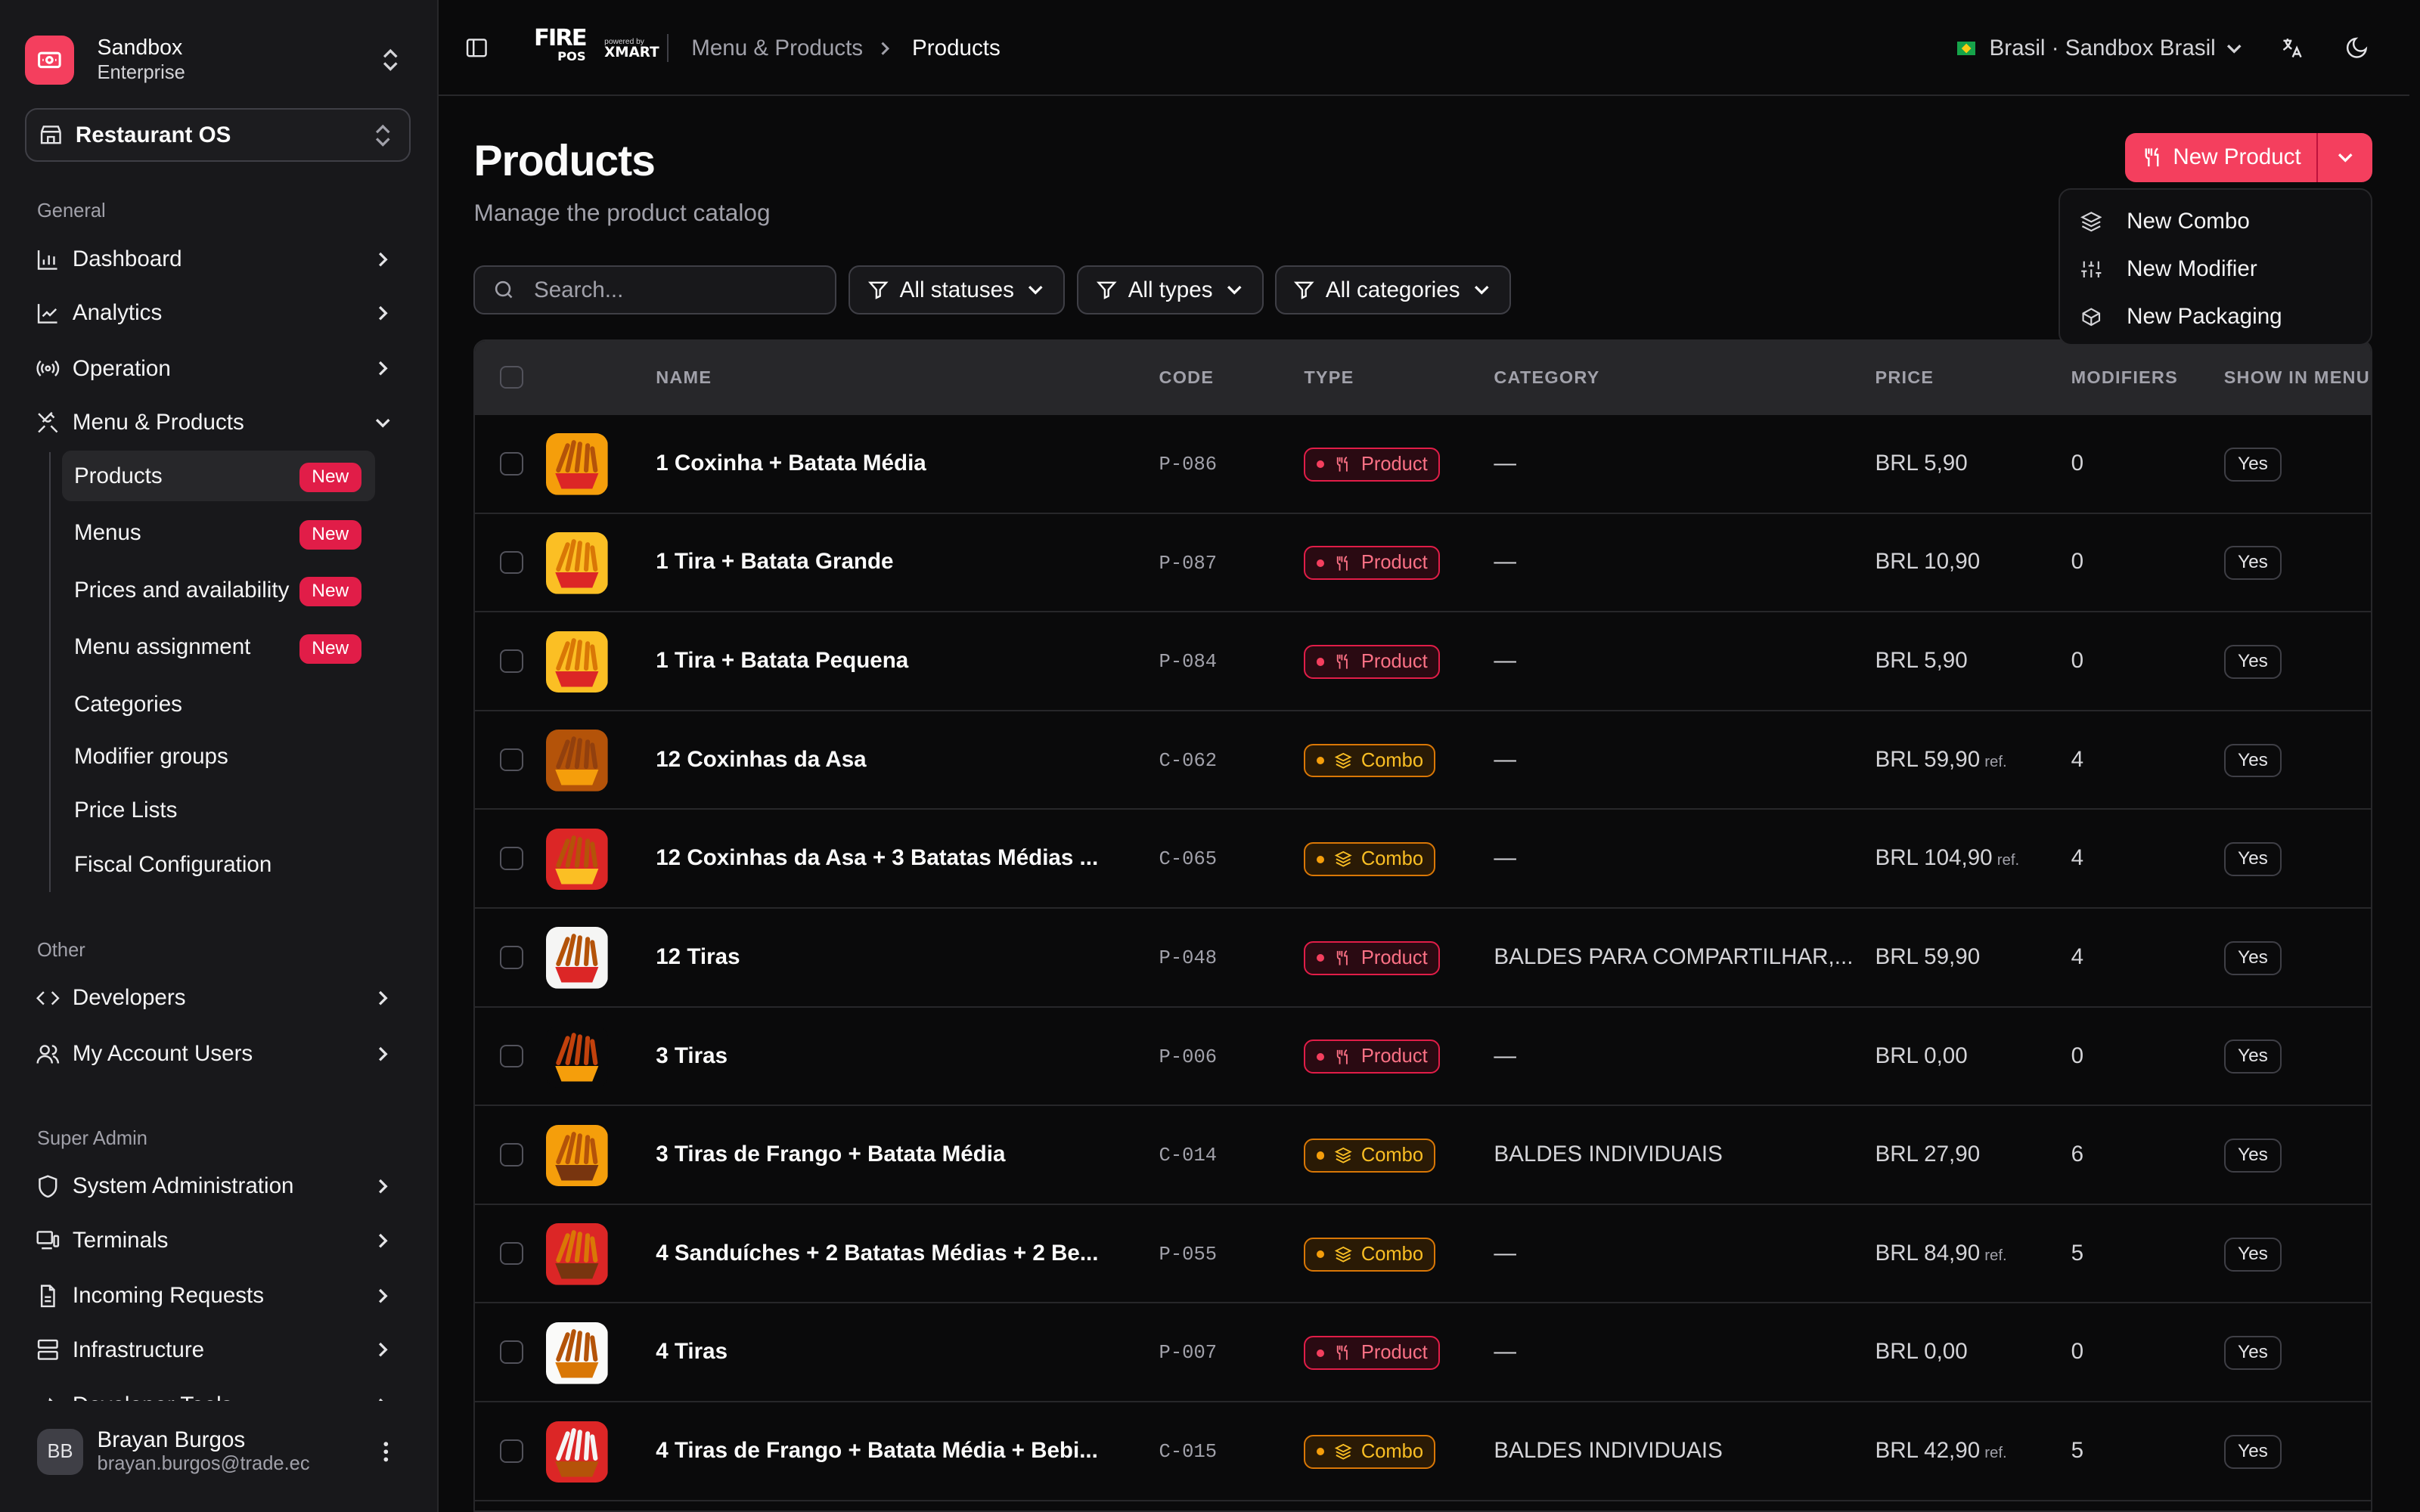 This screenshot has width=2420, height=1512. What do you see at coordinates (71, 211) in the screenshot?
I see `section-label-general: General` at bounding box center [71, 211].